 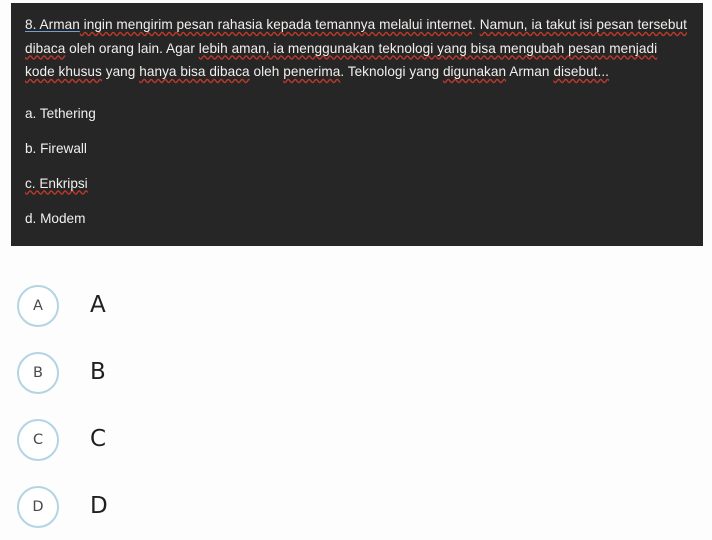 I want to click on question-option-label: b. Firewall, so click(x=56, y=148).